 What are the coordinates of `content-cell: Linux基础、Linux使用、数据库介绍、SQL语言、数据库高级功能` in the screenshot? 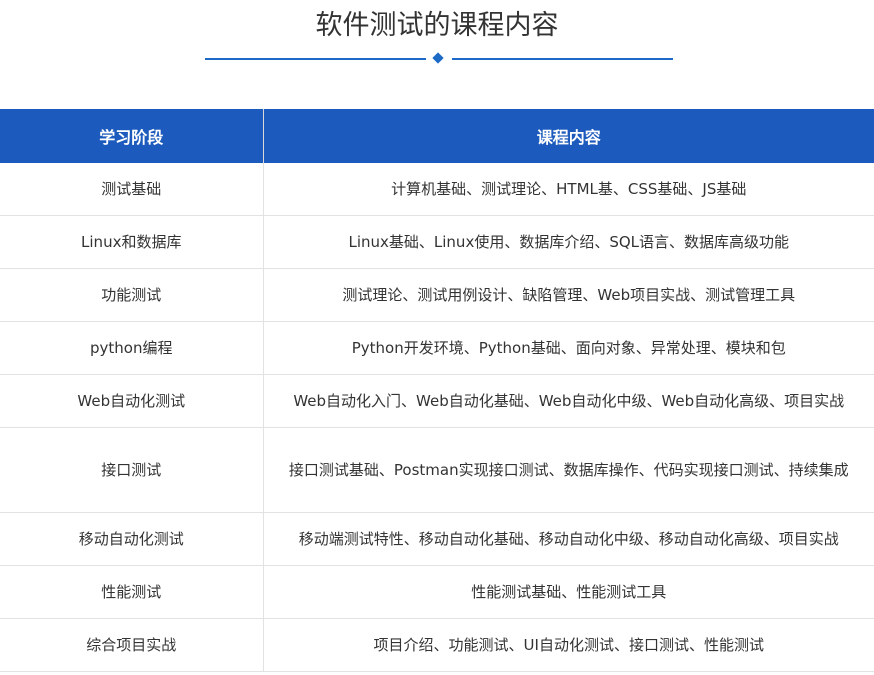 It's located at (568, 242).